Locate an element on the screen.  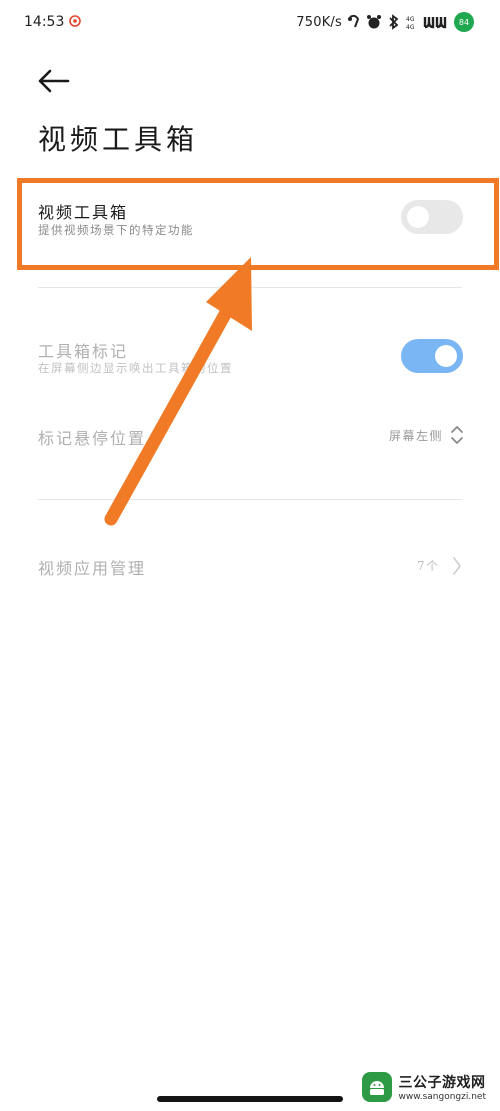
toolbox-marker-title: 工具箱标记 is located at coordinates (83, 351).